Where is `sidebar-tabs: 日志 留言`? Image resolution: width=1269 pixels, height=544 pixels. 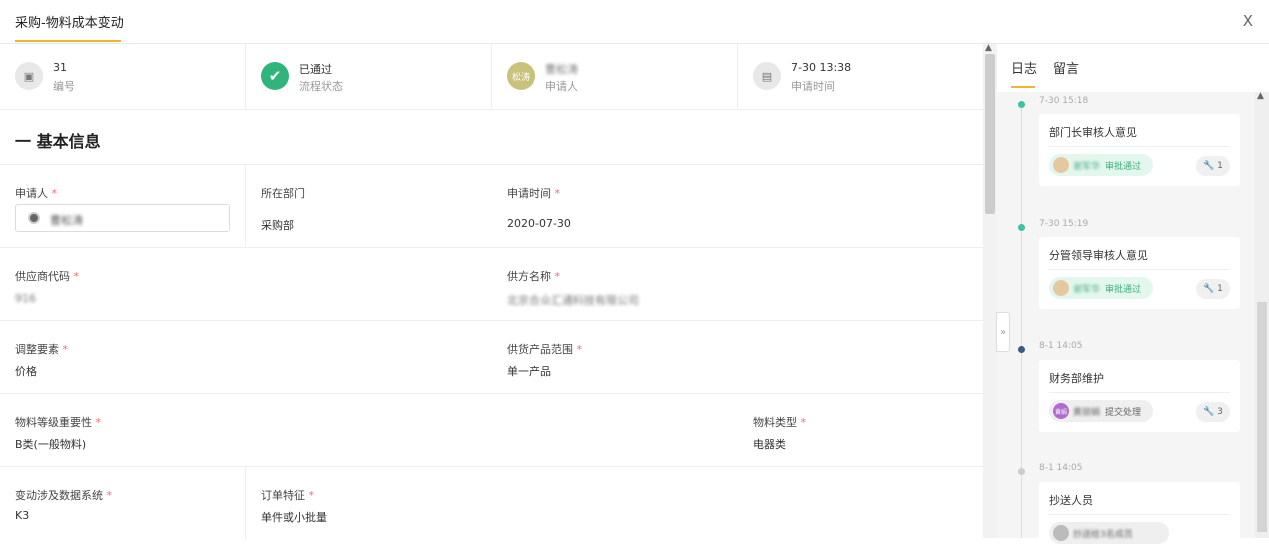
sidebar-tabs: 日志 留言 is located at coordinates (1133, 68).